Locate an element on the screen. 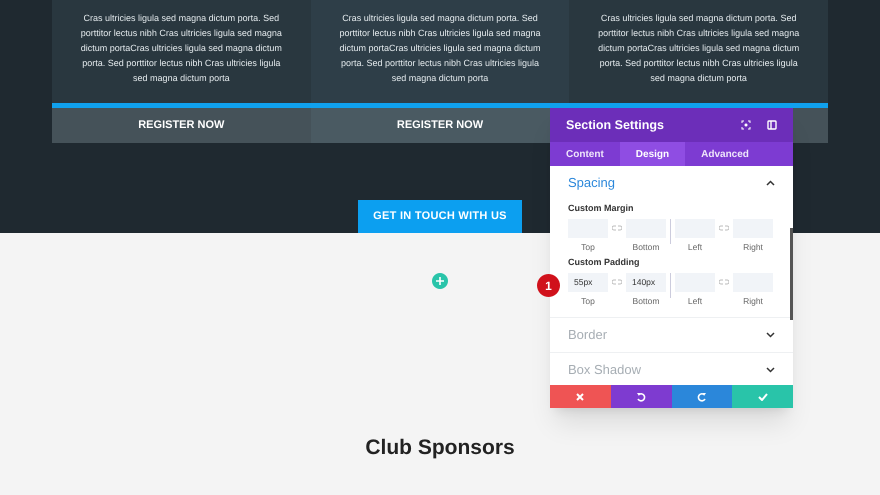 This screenshot has width=880, height=495. add-button is located at coordinates (440, 281).